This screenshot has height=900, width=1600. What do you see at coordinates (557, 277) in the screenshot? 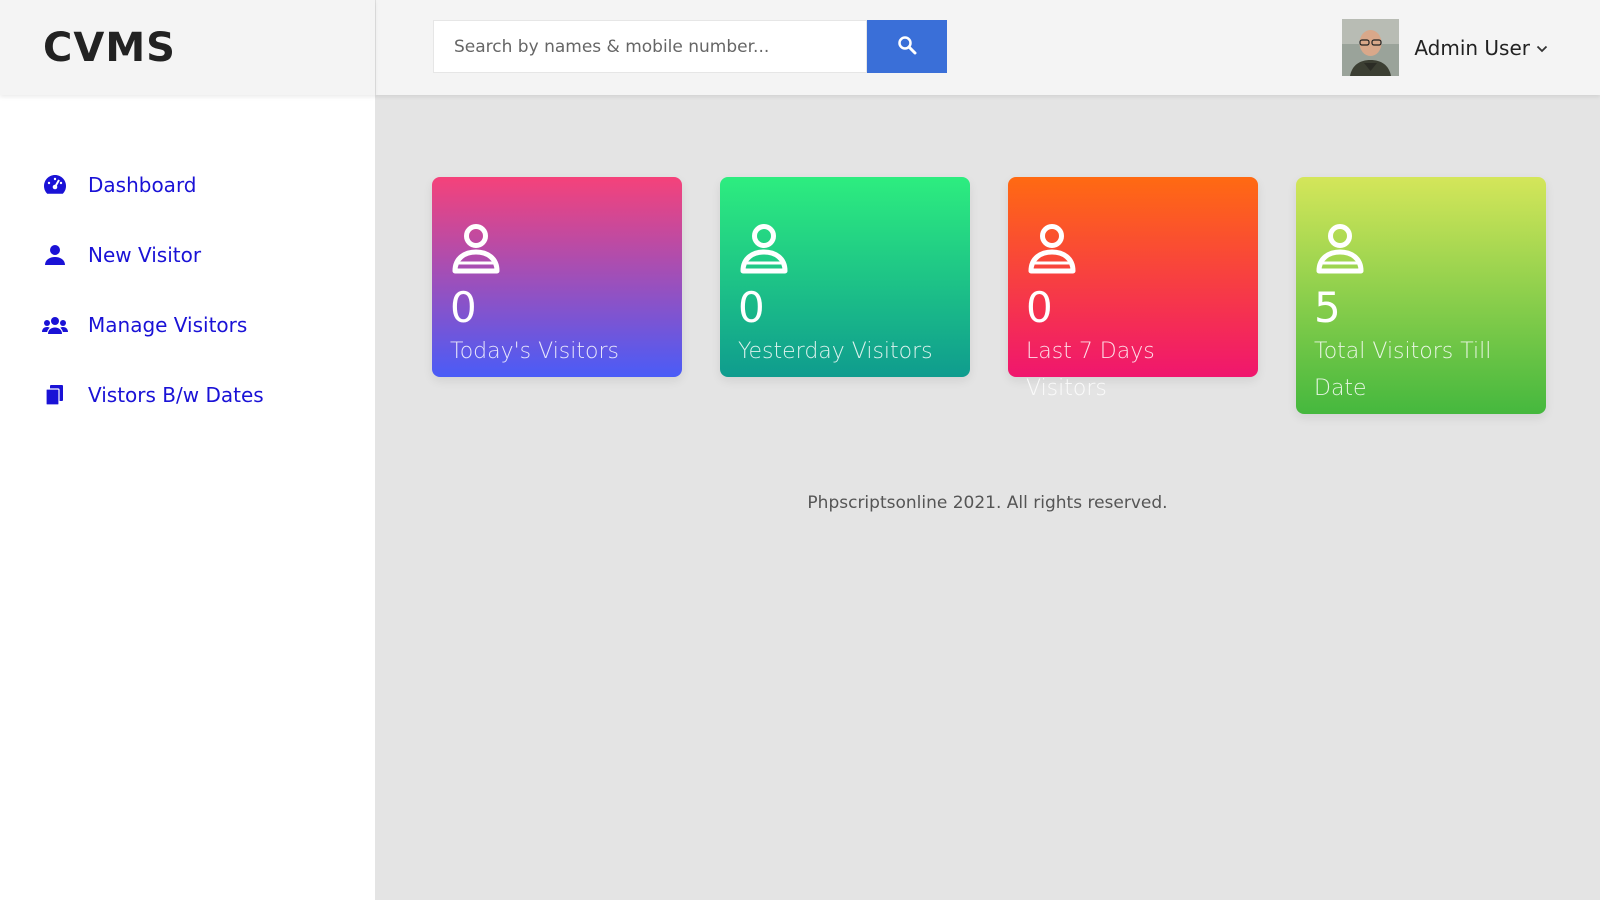
I see `stat-card-today: 0 Today's Visitors` at bounding box center [557, 277].